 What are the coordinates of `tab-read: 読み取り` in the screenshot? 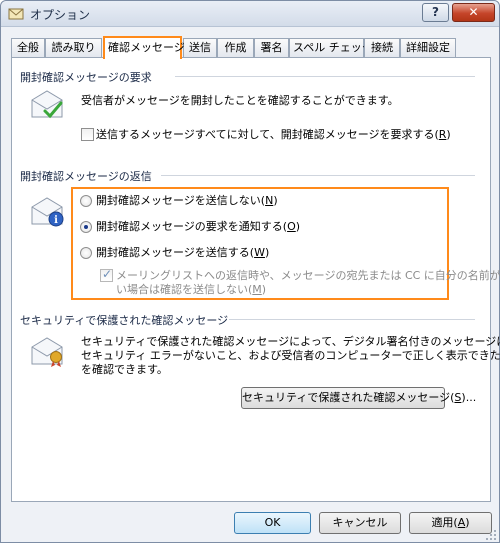 It's located at (73, 47).